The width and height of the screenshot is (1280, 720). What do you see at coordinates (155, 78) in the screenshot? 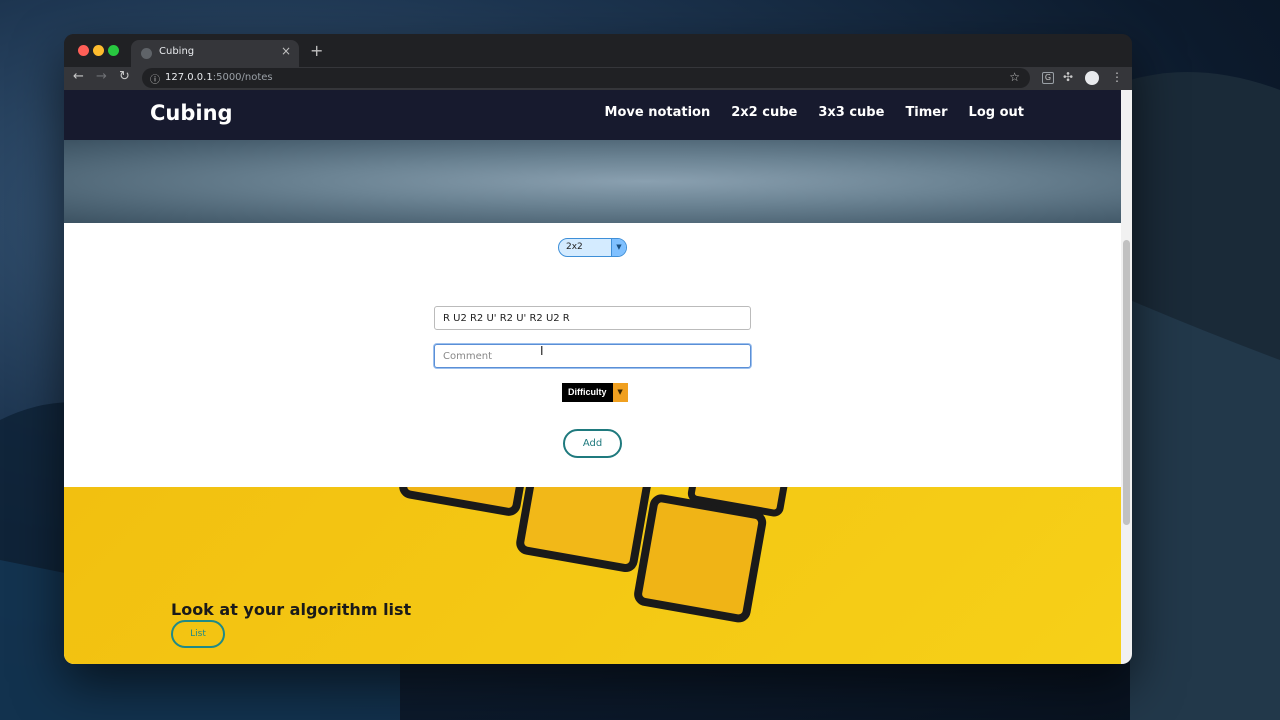
I see `info-icon: ⓘ` at bounding box center [155, 78].